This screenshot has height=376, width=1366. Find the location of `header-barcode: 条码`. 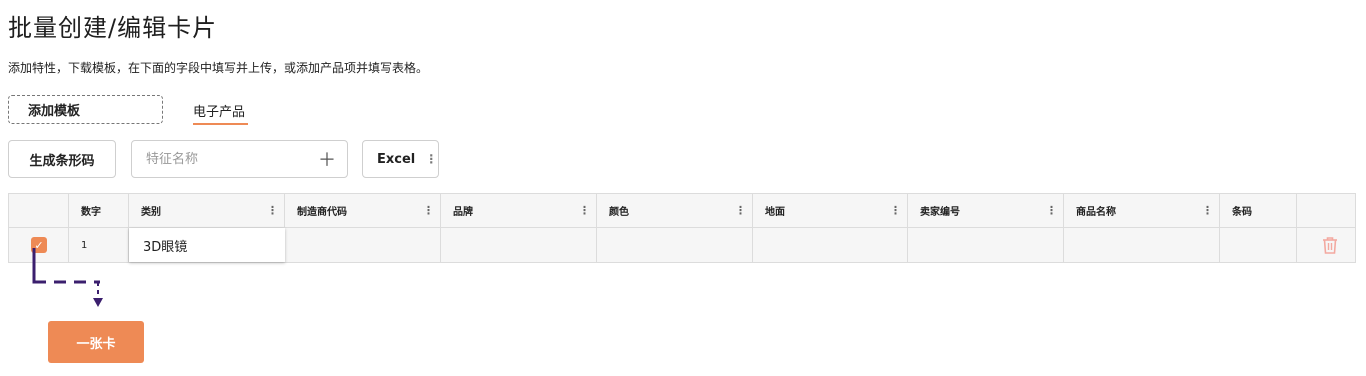

header-barcode: 条码 is located at coordinates (1258, 210).